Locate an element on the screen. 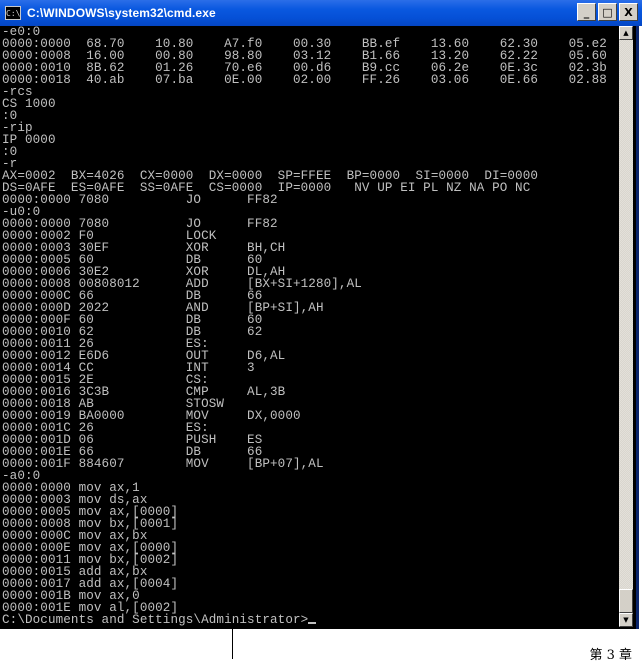  window-controls: _ □ X is located at coordinates (607, 12).